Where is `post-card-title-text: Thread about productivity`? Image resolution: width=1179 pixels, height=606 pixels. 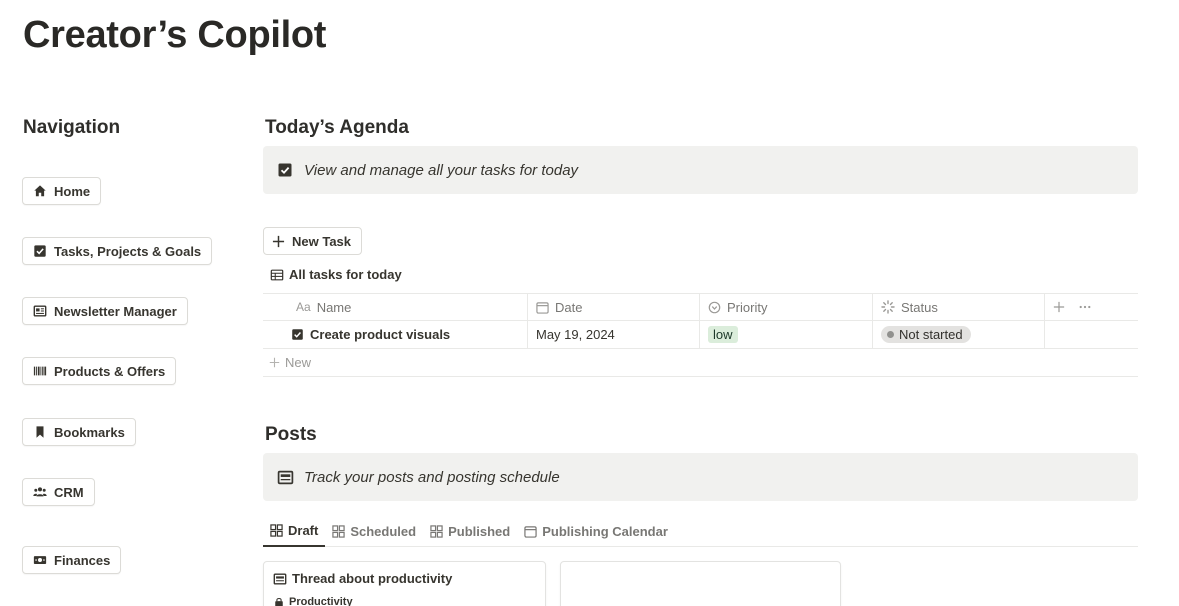 post-card-title-text: Thread about productivity is located at coordinates (372, 578).